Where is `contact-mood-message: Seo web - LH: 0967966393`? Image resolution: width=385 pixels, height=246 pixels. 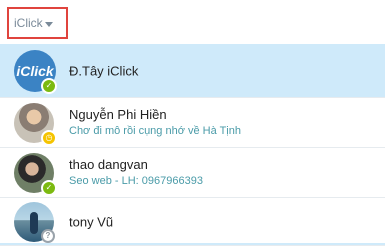 contact-mood-message: Seo web - LH: 0967966393 is located at coordinates (136, 181).